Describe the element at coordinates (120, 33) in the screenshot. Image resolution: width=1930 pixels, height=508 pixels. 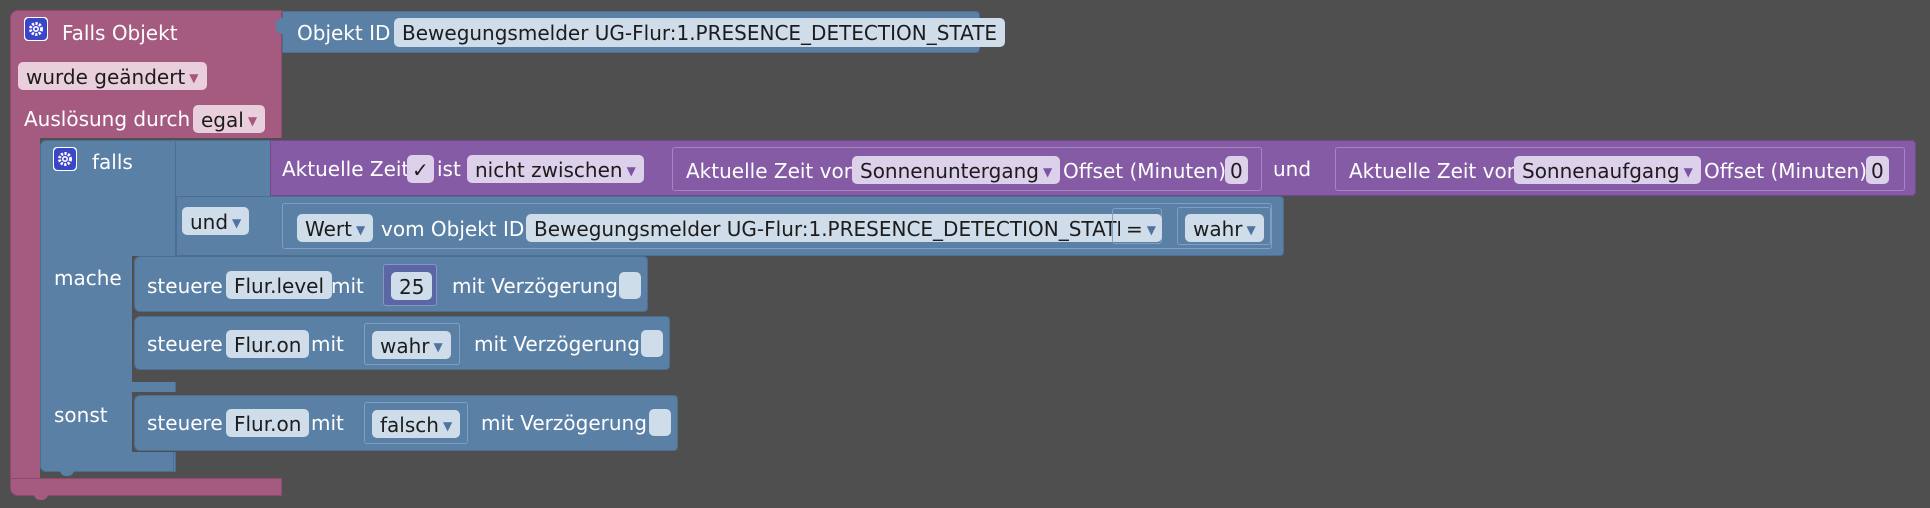
I see `event-block-title: Falls Objekt` at that location.